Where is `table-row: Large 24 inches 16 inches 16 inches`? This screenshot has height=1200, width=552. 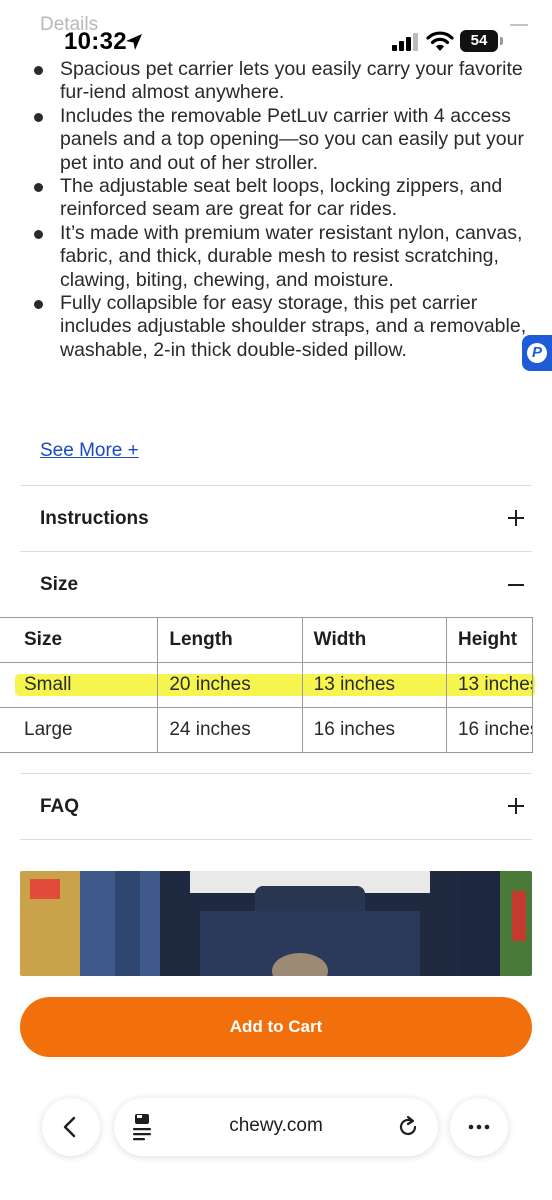
table-row: Large 24 inches 16 inches 16 inches is located at coordinates (266, 730).